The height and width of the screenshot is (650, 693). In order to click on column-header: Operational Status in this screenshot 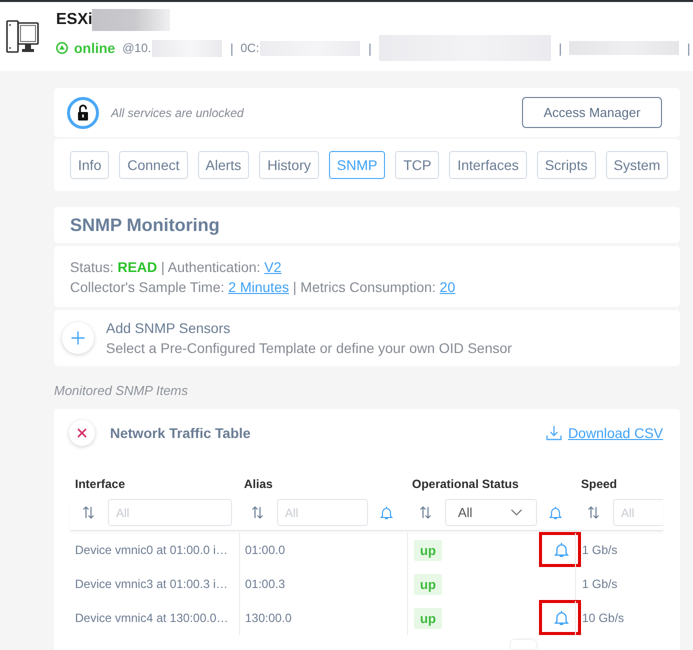, I will do `click(465, 484)`.